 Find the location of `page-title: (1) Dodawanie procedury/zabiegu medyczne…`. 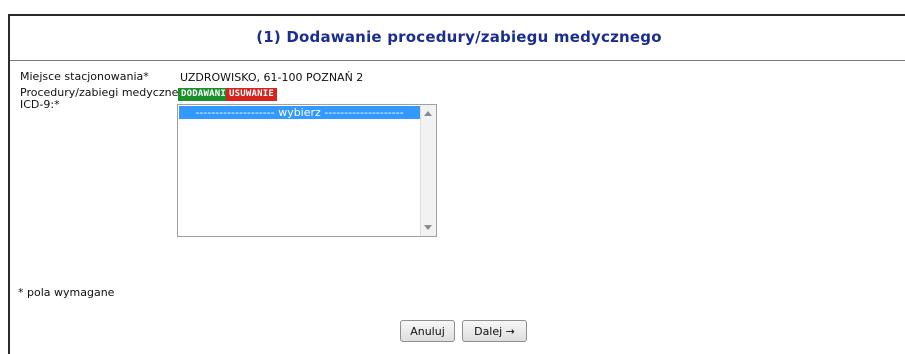

page-title: (1) Dodawanie procedury/zabiegu medyczne… is located at coordinates (459, 37).